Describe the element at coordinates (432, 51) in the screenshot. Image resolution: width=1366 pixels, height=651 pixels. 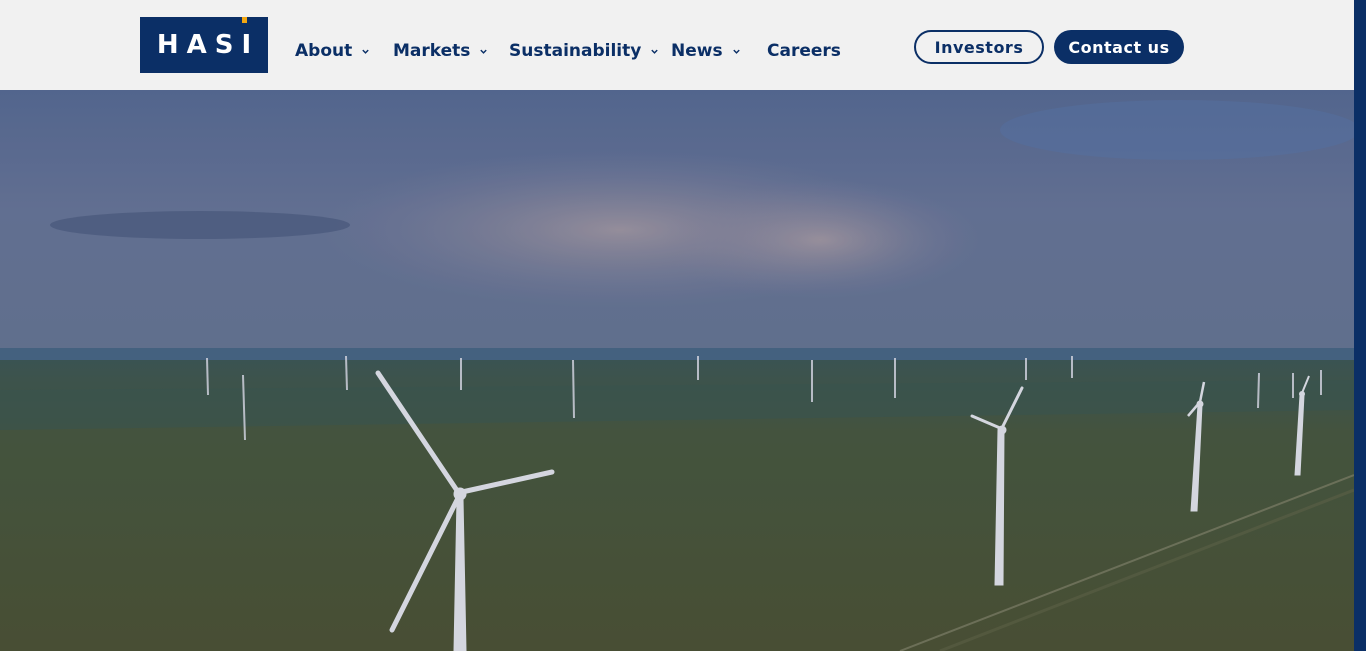
I see `nav-item-label: Markets` at that location.